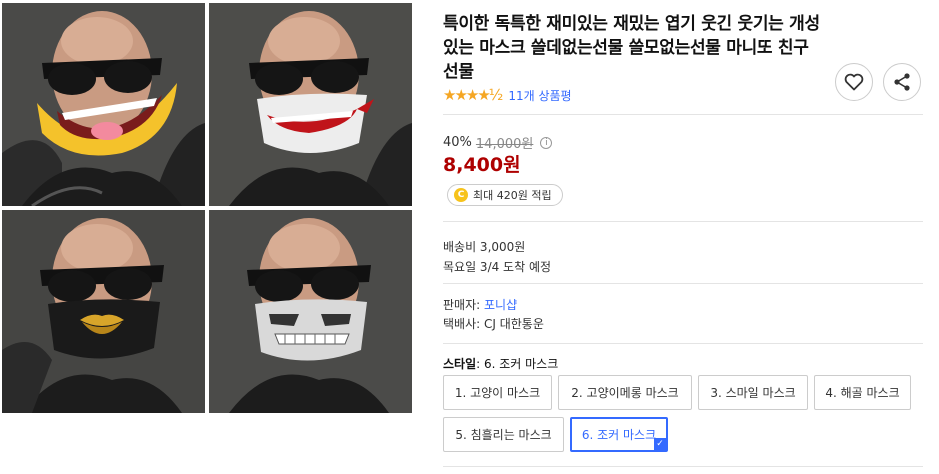  I want to click on heart-icon, so click(854, 82).